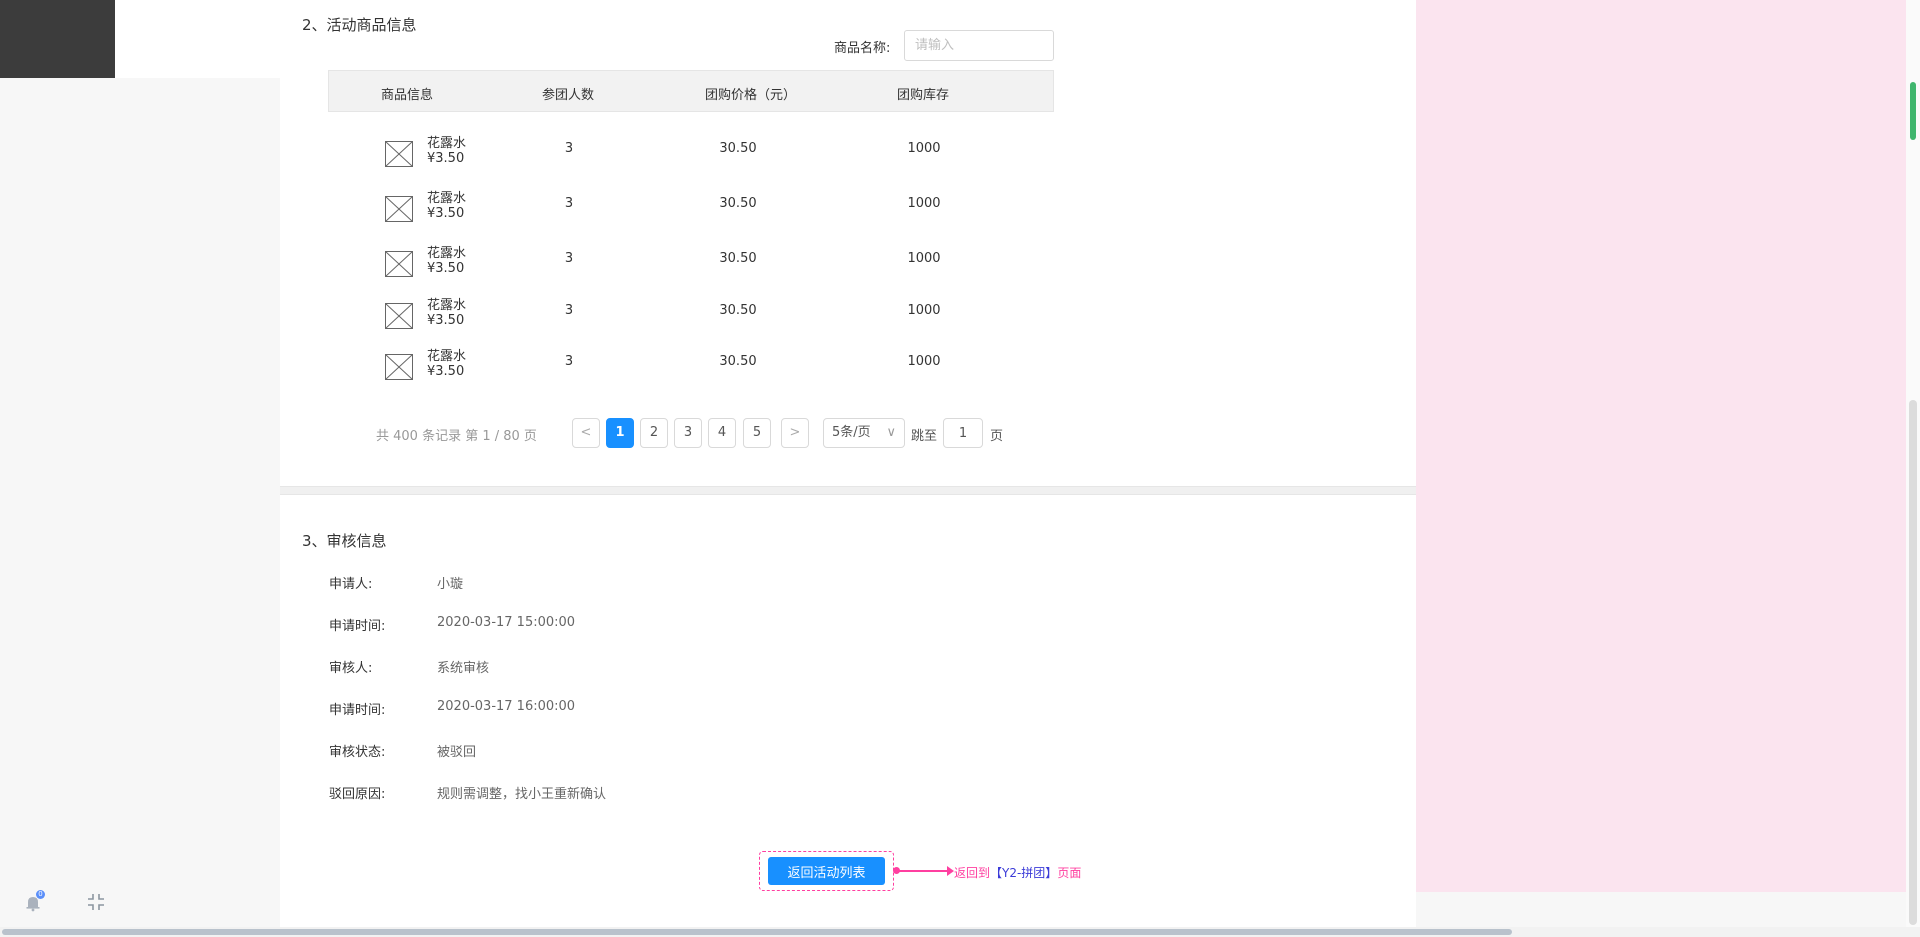 This screenshot has width=1920, height=937. What do you see at coordinates (1024, 873) in the screenshot?
I see `annotation-target-link: 【Y2-拼团】` at bounding box center [1024, 873].